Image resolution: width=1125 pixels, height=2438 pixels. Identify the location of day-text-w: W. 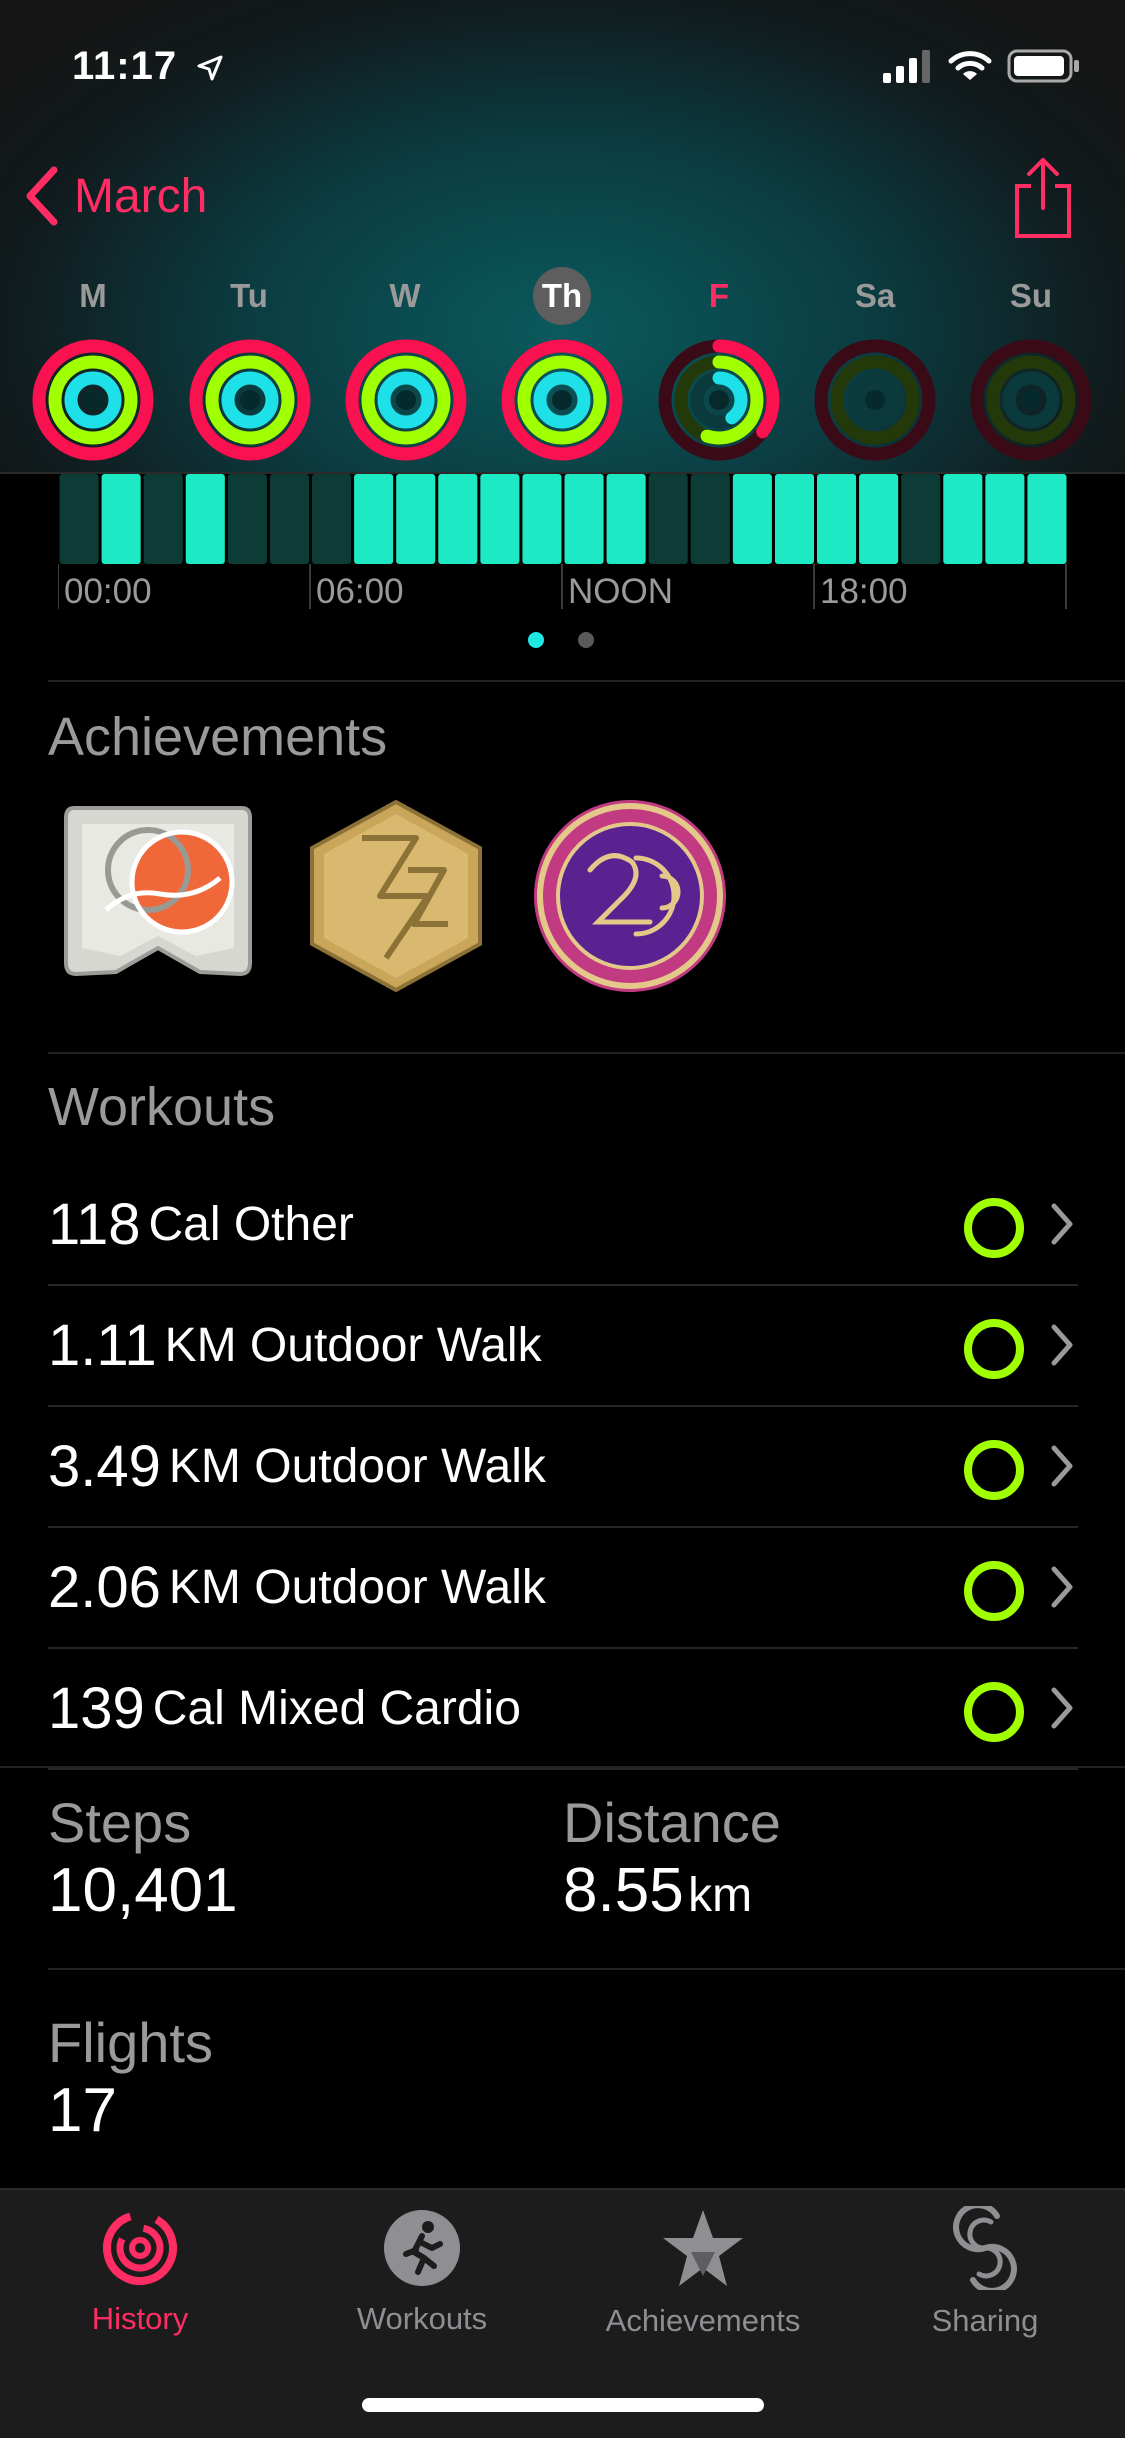
(405, 295).